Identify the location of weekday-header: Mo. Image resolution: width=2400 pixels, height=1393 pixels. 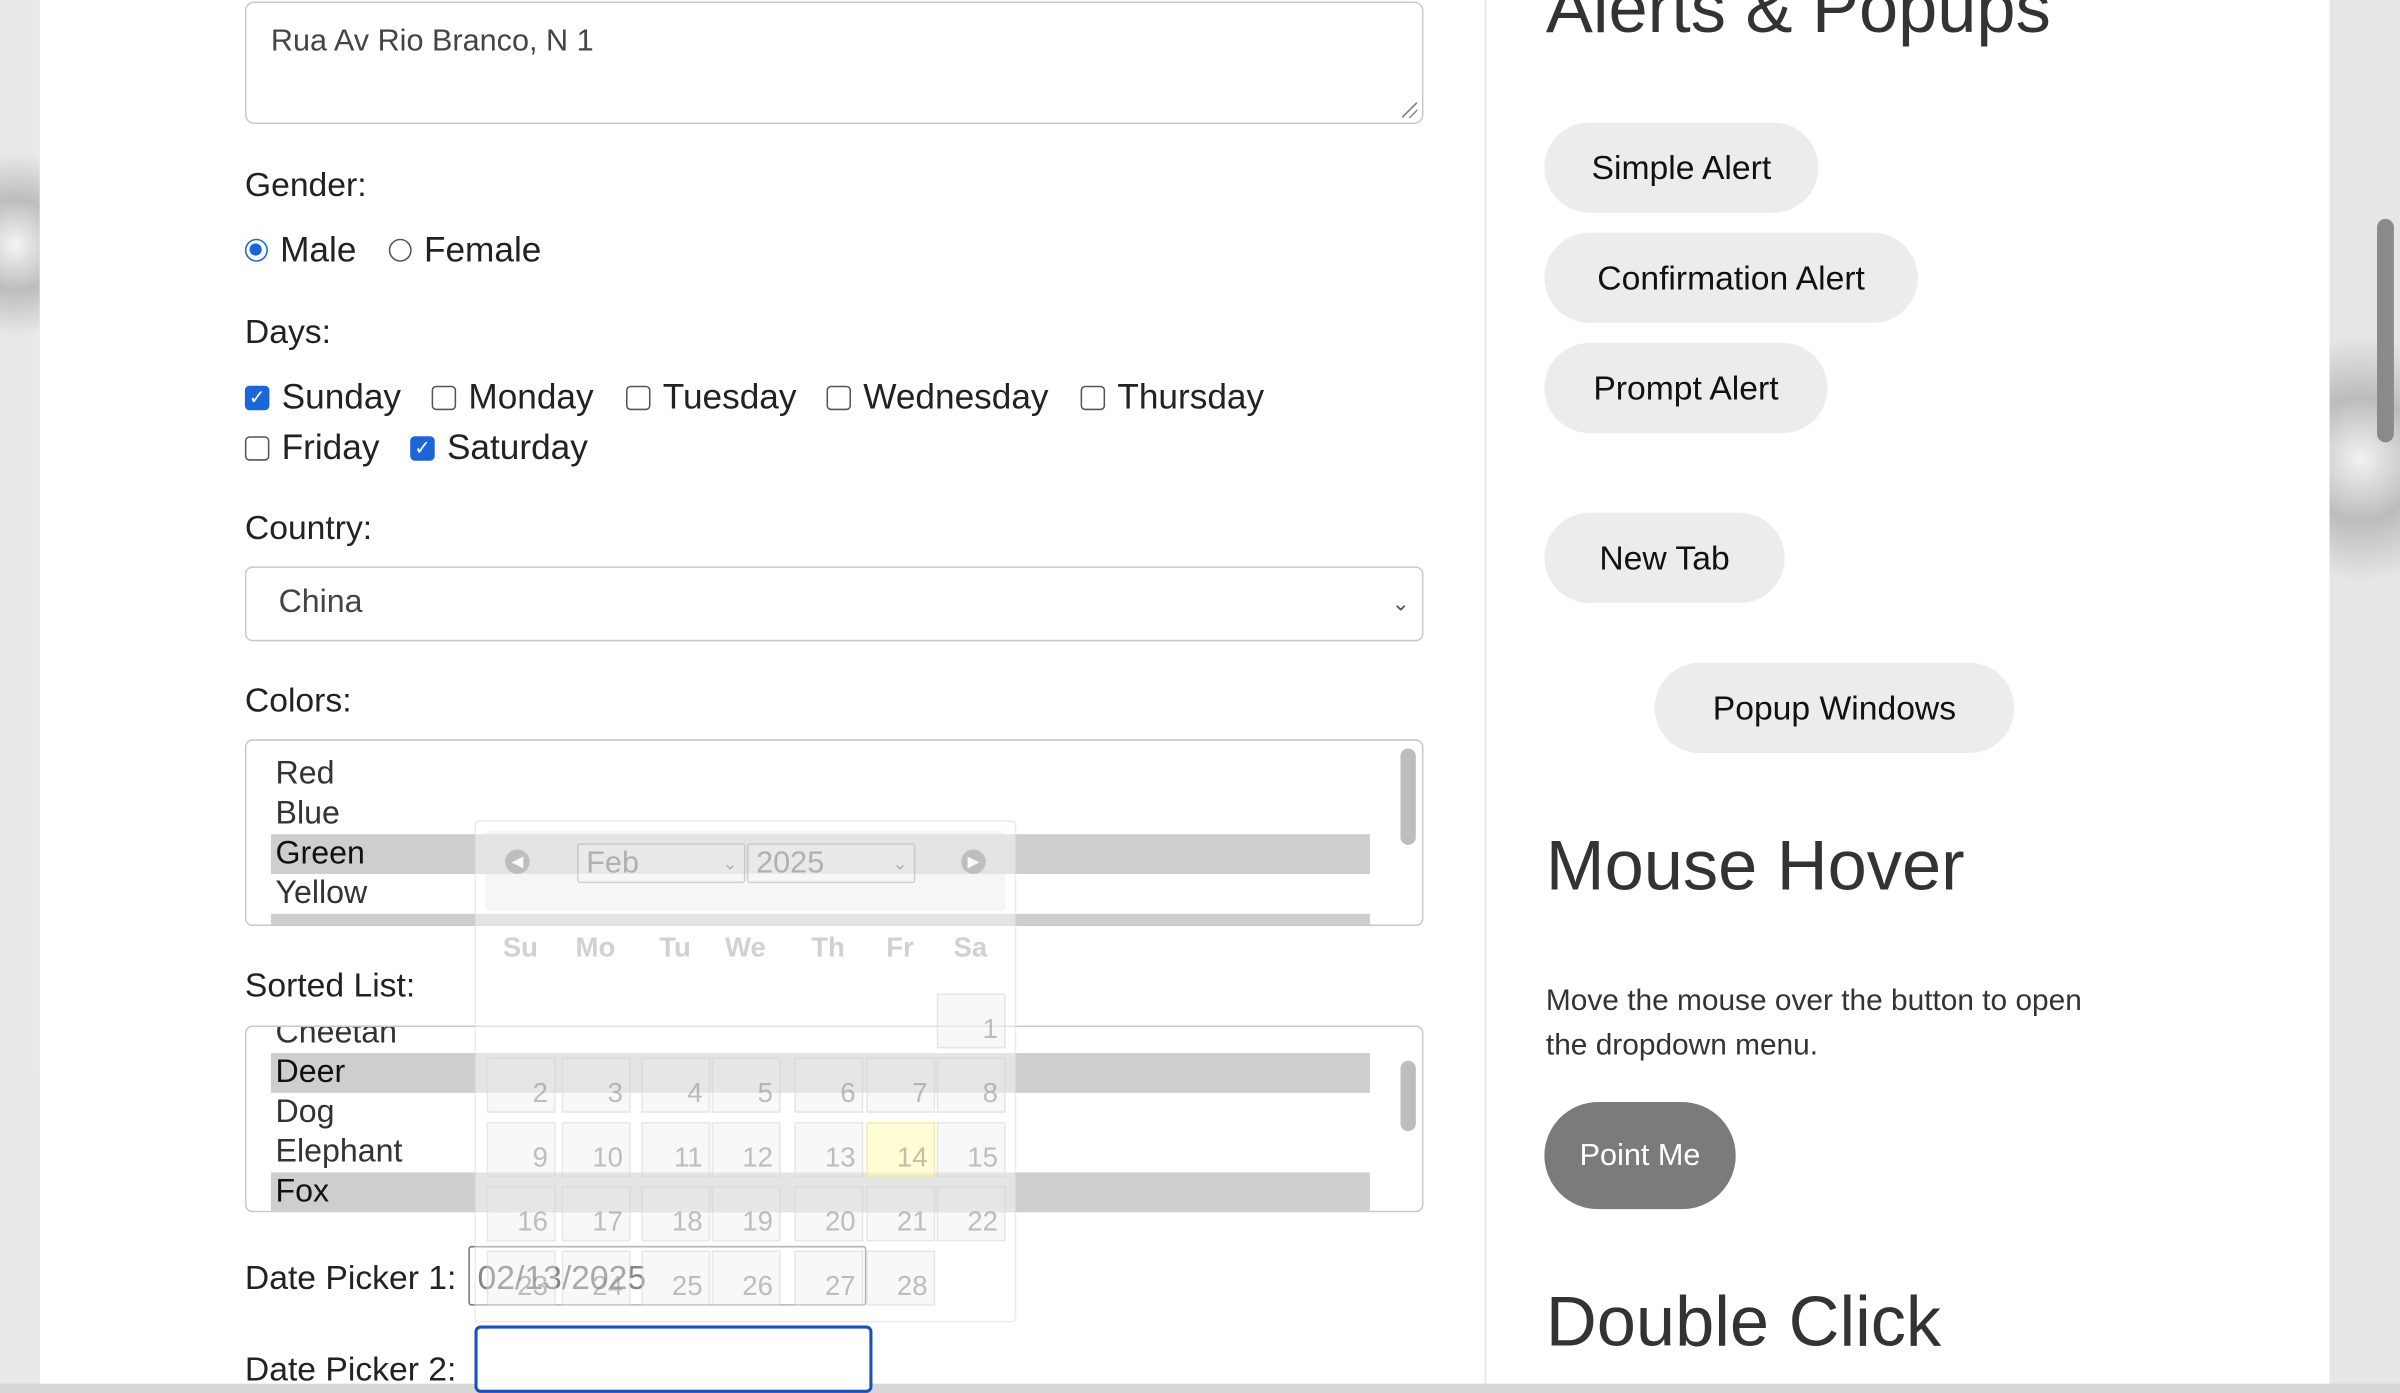
(595, 947).